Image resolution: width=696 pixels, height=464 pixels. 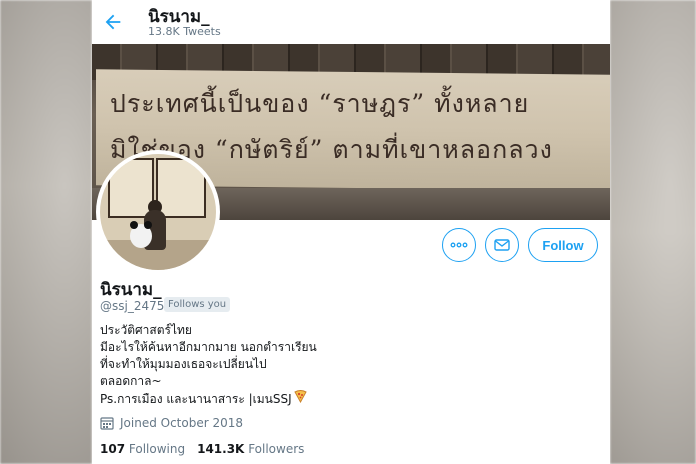 I want to click on tweet-count: 13.8K Tweets, so click(x=184, y=31).